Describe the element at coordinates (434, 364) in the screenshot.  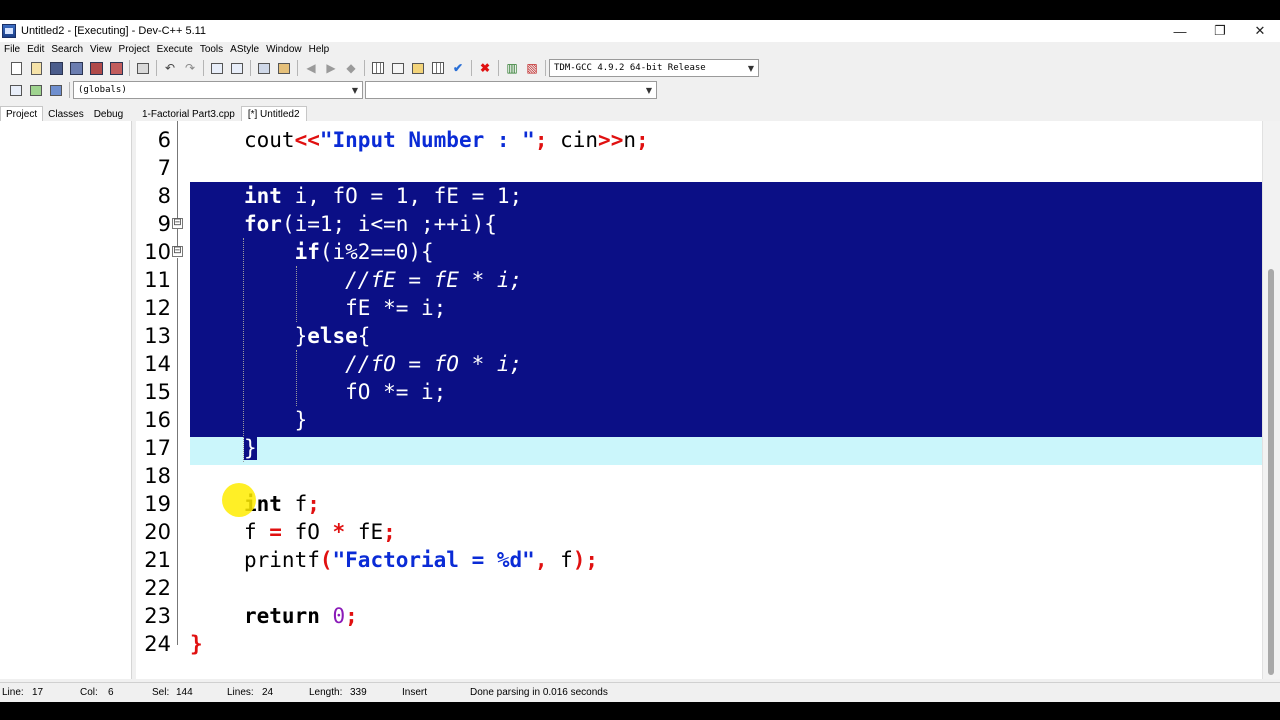
I see `code-line-14: //fO = fO * i;` at that location.